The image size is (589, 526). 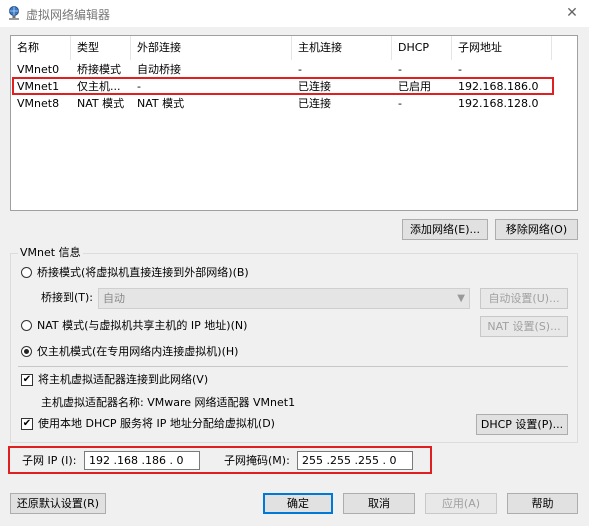 I want to click on chevron-down-icon: ▼, so click(x=461, y=298).